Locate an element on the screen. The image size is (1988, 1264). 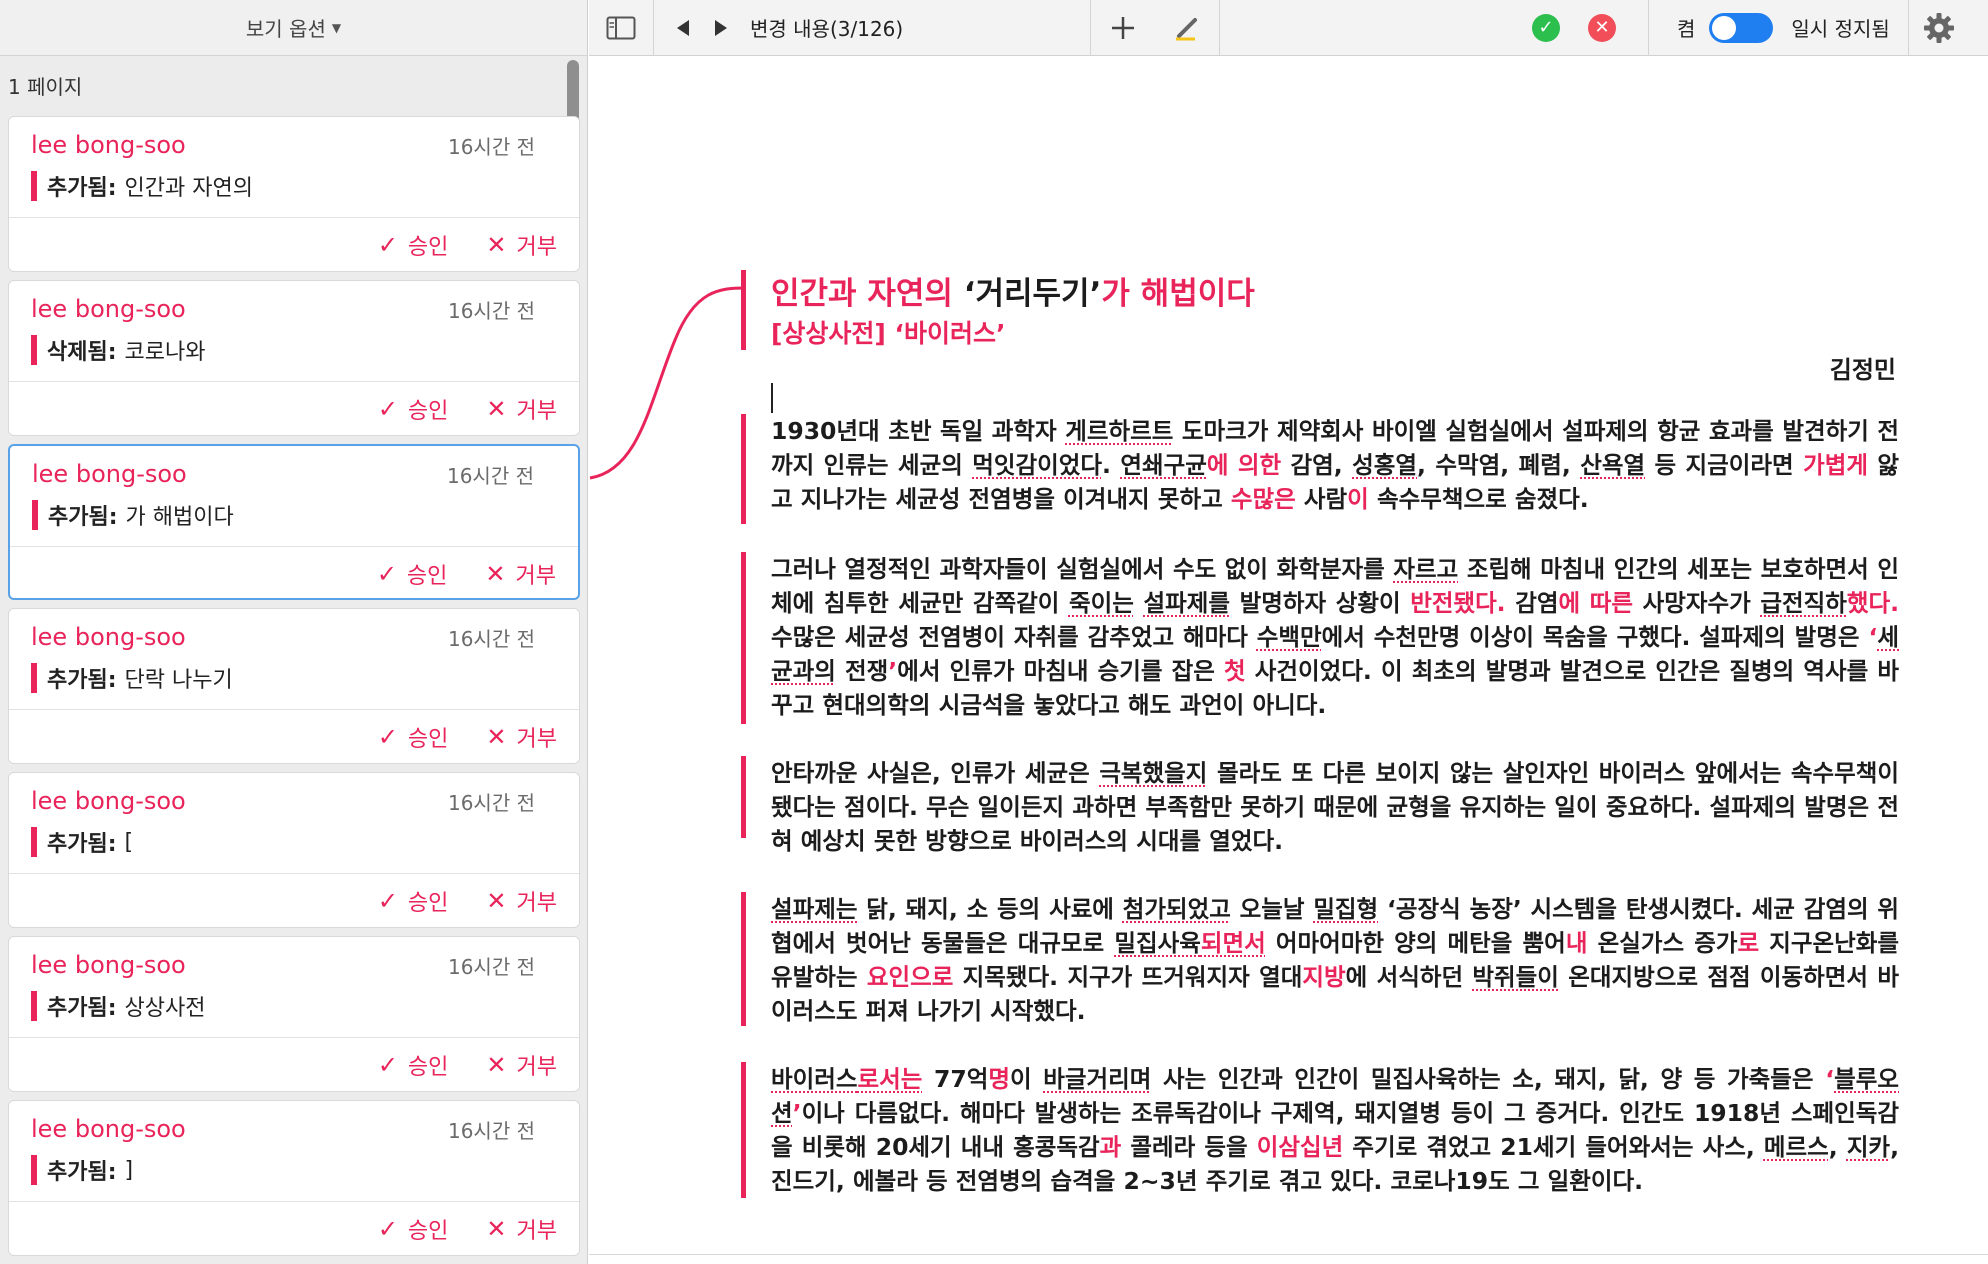
body-text: 77억 is located at coordinates (955, 1079).